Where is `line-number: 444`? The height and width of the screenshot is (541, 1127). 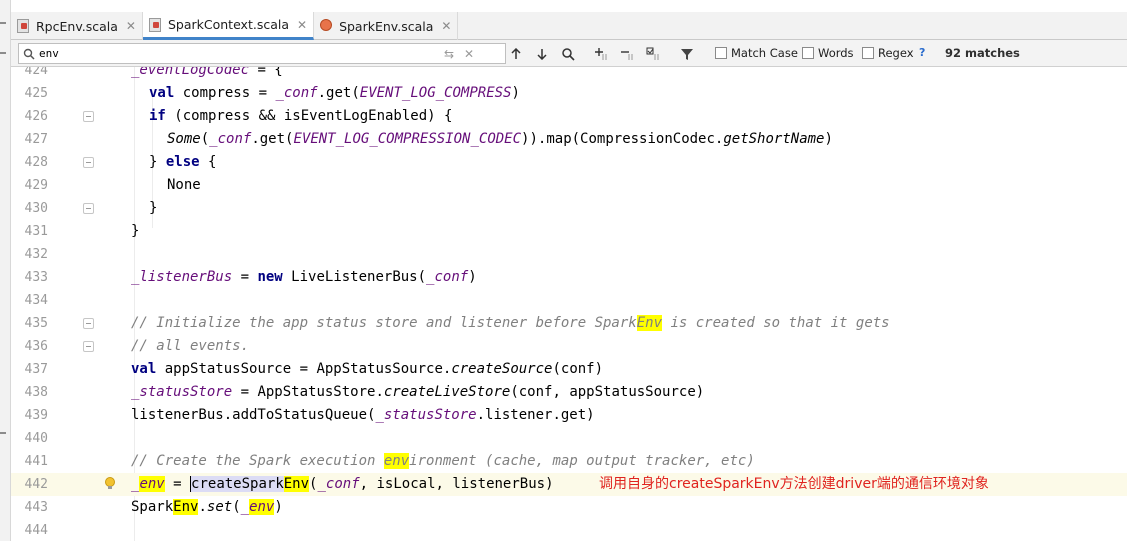 line-number: 444 is located at coordinates (36, 530).